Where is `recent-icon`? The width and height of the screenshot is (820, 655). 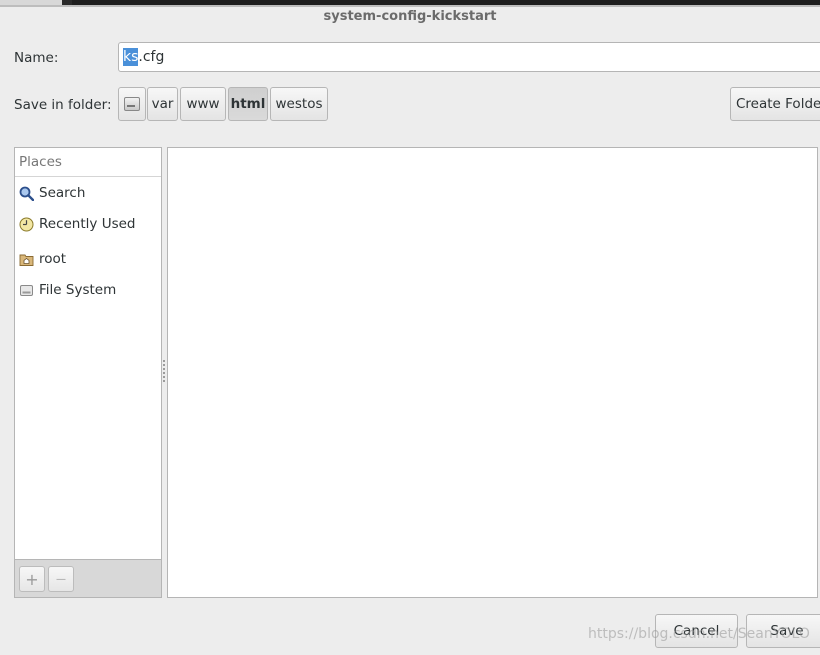 recent-icon is located at coordinates (26, 224).